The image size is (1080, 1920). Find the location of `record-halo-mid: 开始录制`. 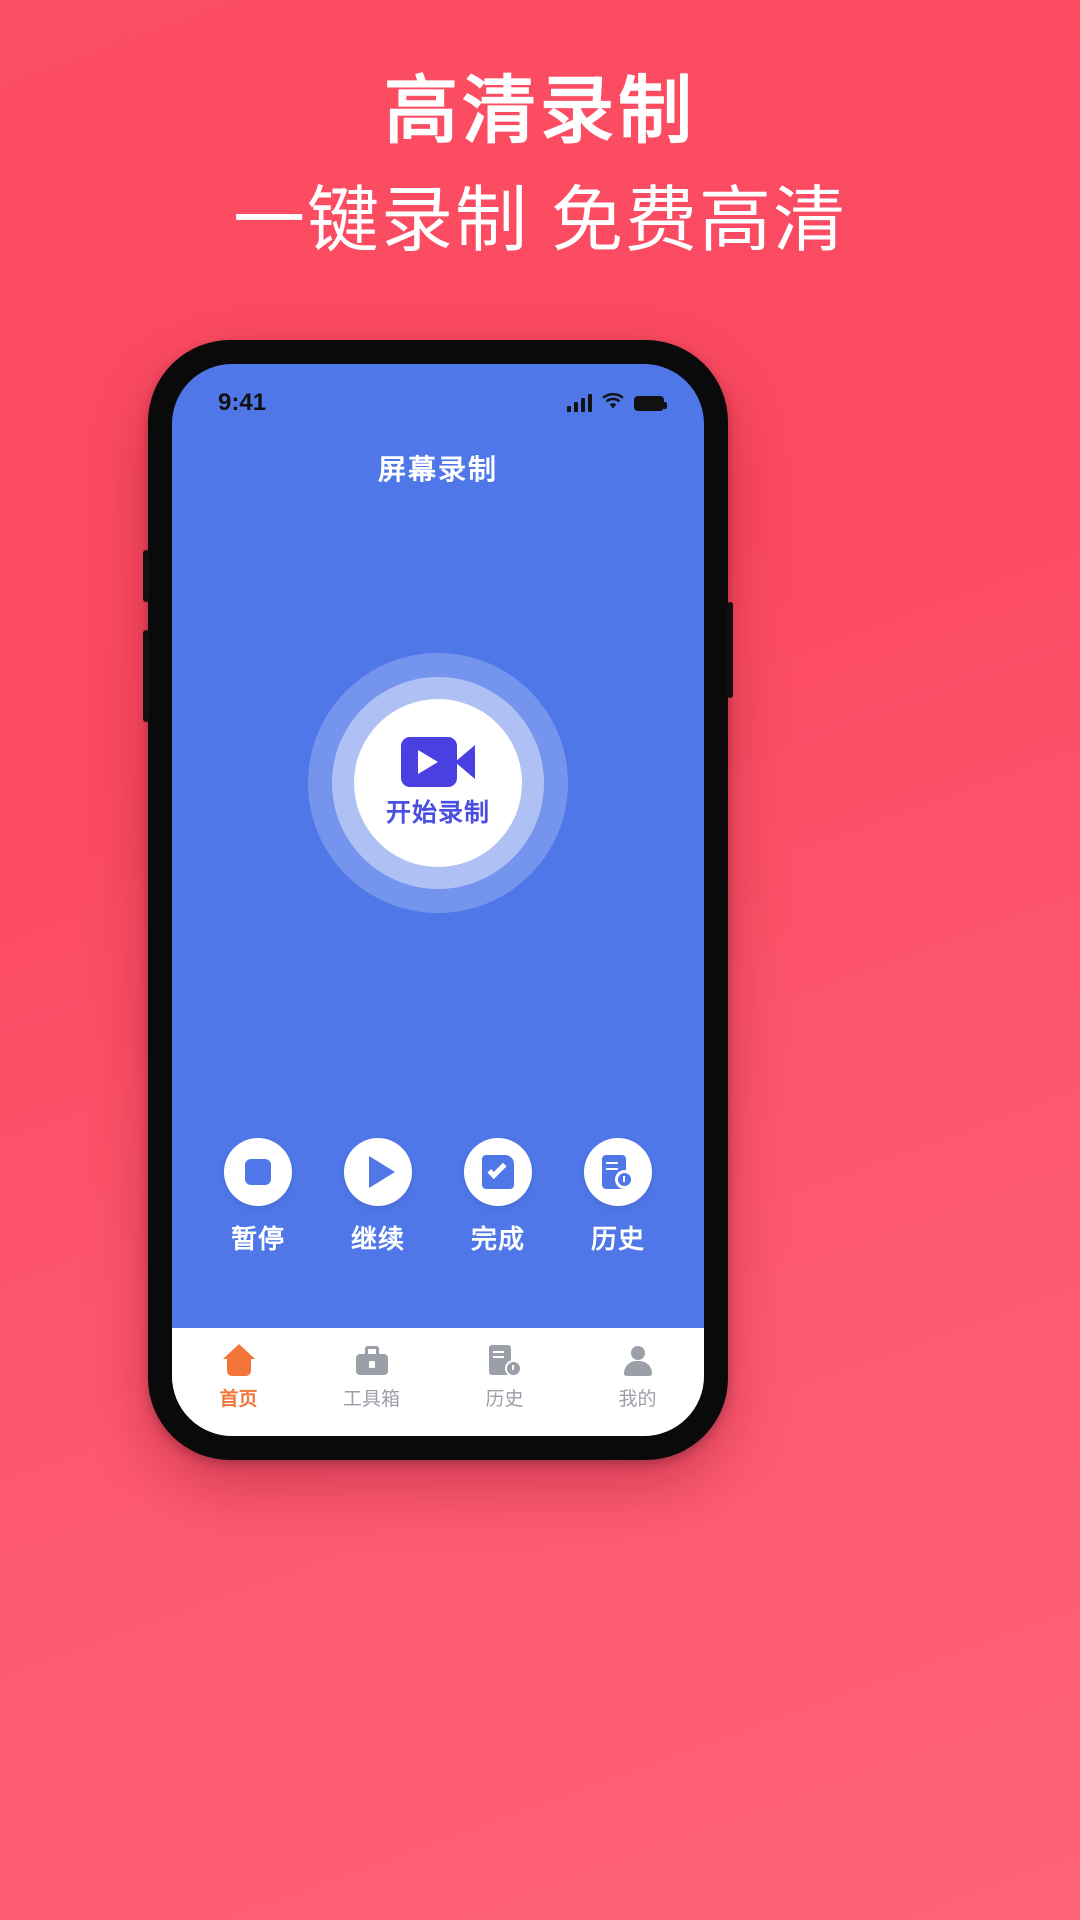

record-halo-mid: 开始录制 is located at coordinates (438, 783).